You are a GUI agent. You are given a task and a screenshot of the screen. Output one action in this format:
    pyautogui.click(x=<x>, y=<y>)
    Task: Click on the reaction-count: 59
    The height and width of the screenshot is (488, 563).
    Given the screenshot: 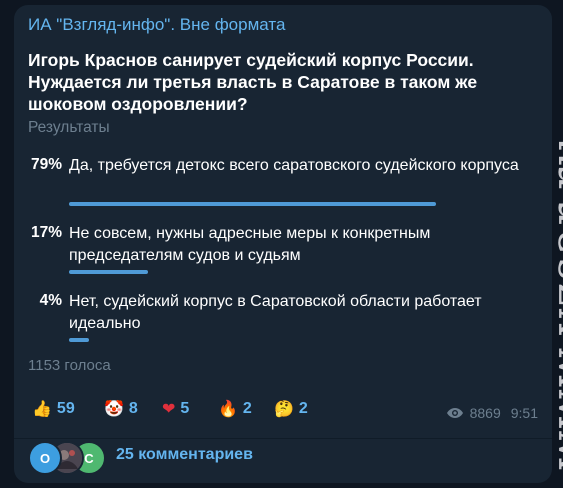 What is the action you would take?
    pyautogui.click(x=65, y=408)
    